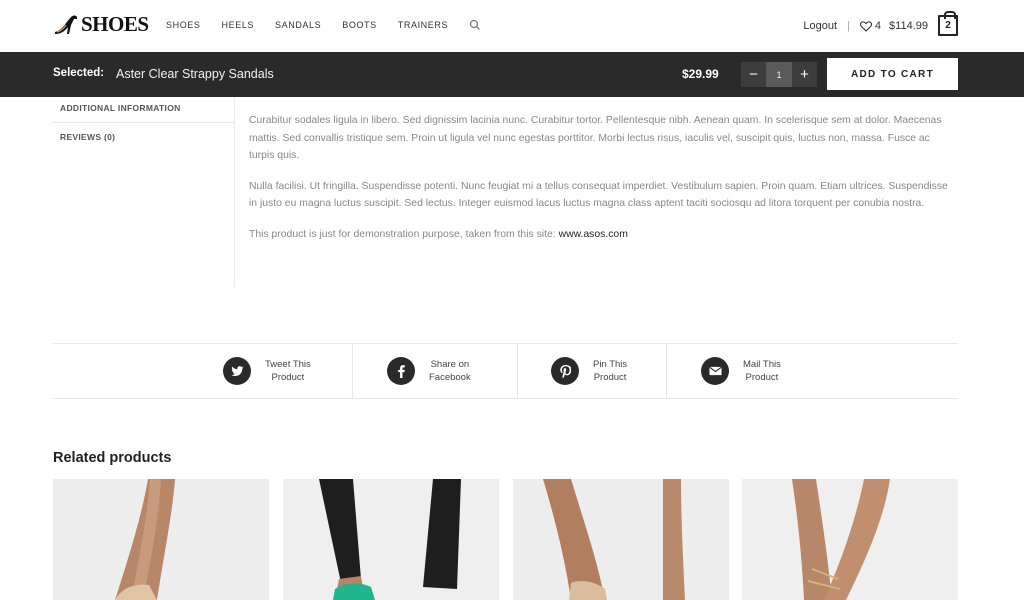  Describe the element at coordinates (112, 458) in the screenshot. I see `related-products-title: Related products` at that location.